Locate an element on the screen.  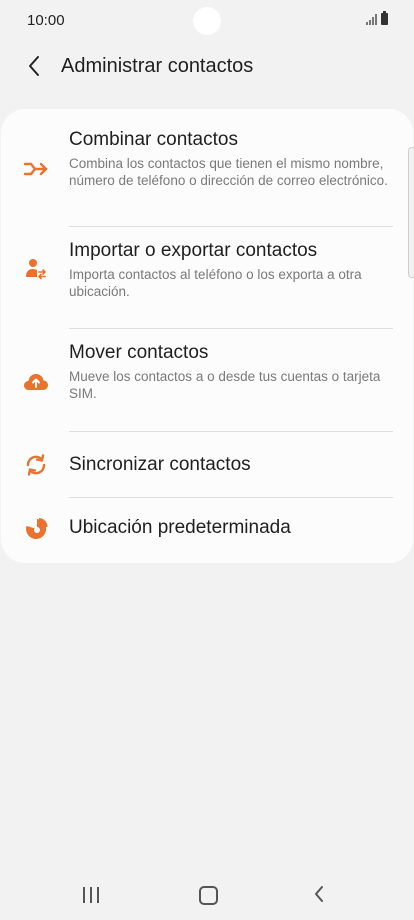
nav-back-button is located at coordinates (319, 896).